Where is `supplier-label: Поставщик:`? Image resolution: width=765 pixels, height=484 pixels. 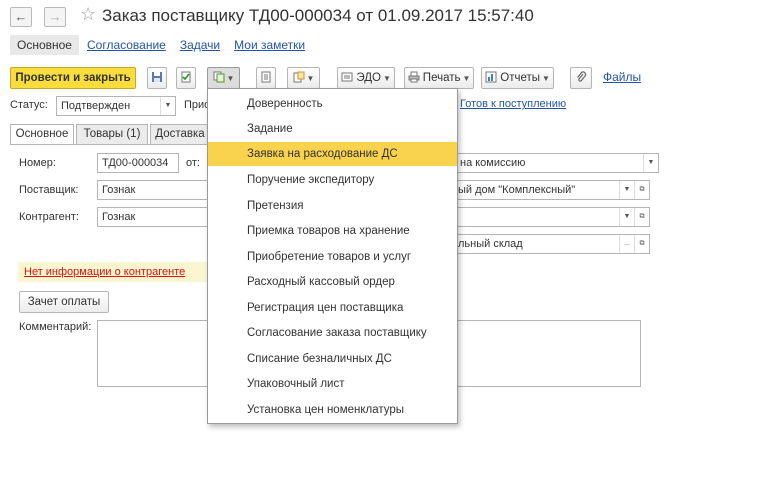 supplier-label: Поставщик: is located at coordinates (49, 190).